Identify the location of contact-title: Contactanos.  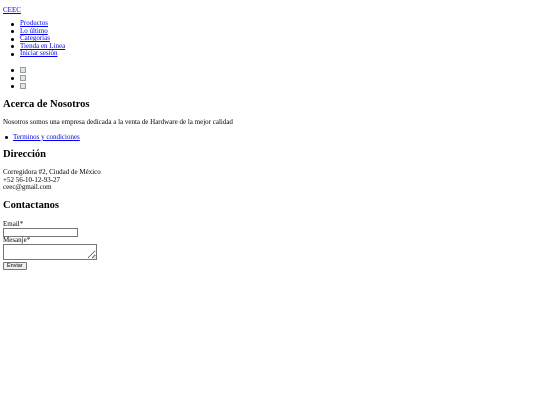
(31, 205).